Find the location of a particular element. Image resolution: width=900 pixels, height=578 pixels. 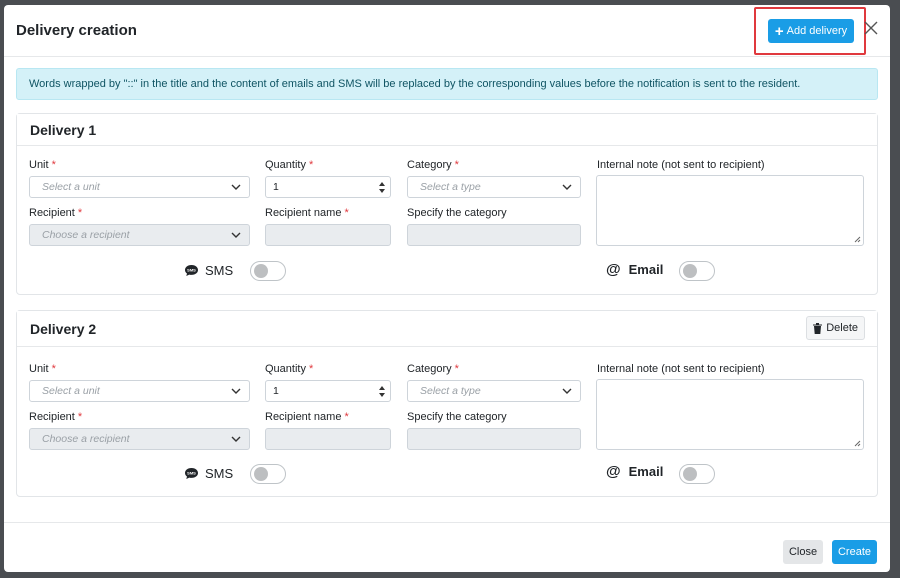

plus-icon: + is located at coordinates (779, 31).